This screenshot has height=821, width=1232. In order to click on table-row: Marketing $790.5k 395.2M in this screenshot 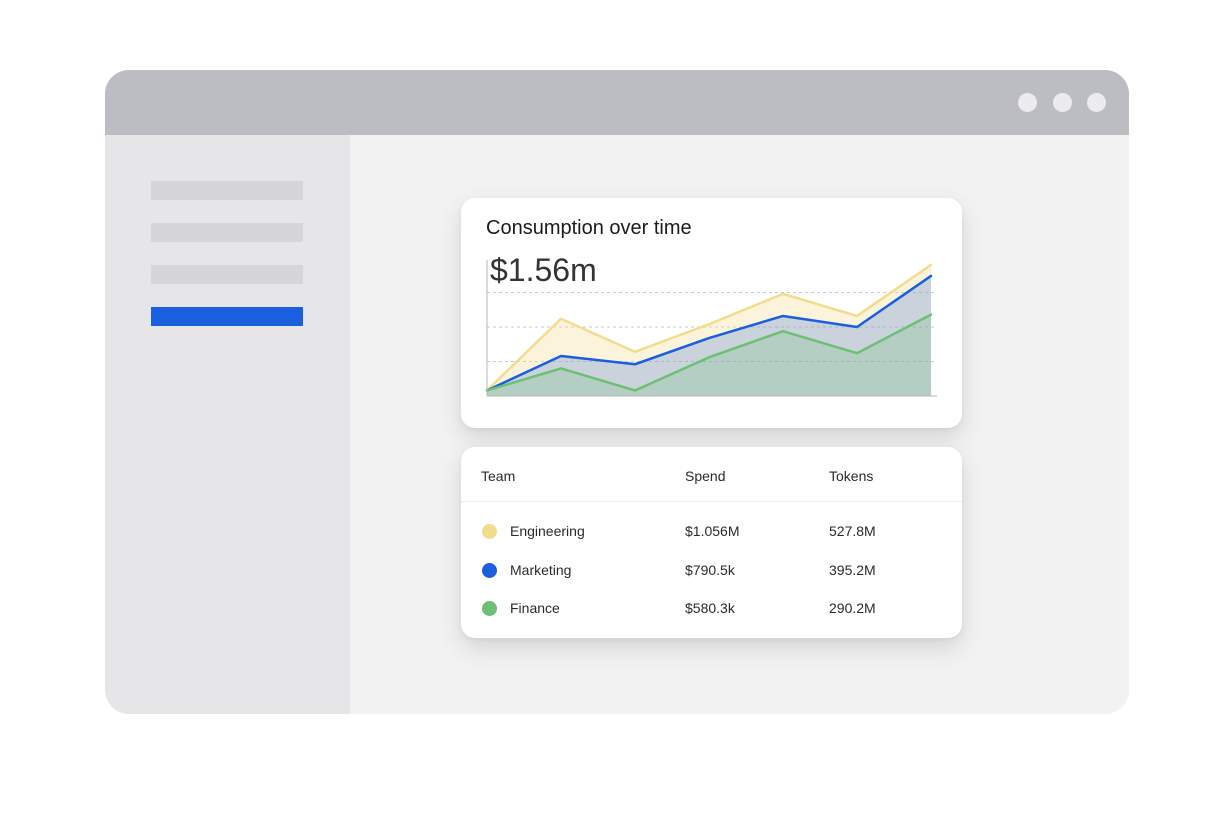, I will do `click(711, 571)`.